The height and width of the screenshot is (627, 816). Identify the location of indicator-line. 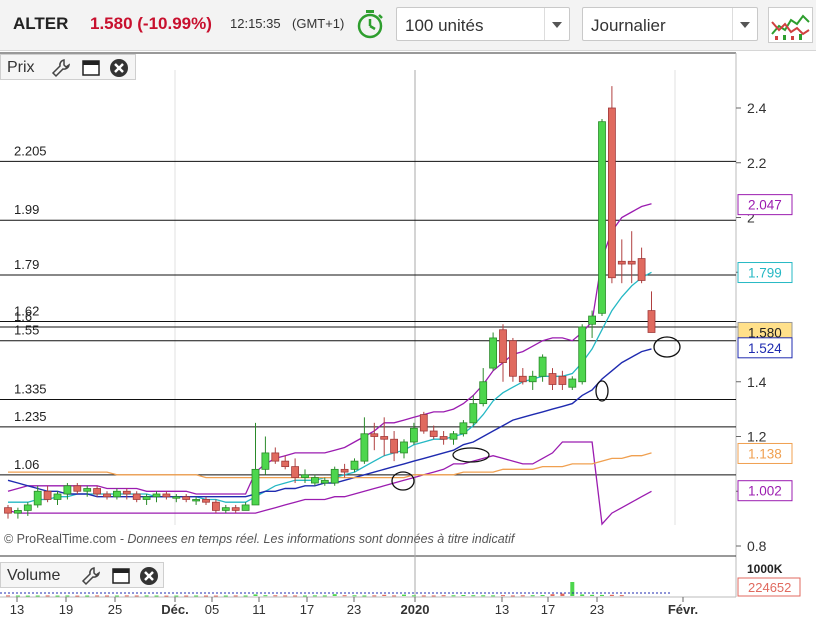
(330, 465).